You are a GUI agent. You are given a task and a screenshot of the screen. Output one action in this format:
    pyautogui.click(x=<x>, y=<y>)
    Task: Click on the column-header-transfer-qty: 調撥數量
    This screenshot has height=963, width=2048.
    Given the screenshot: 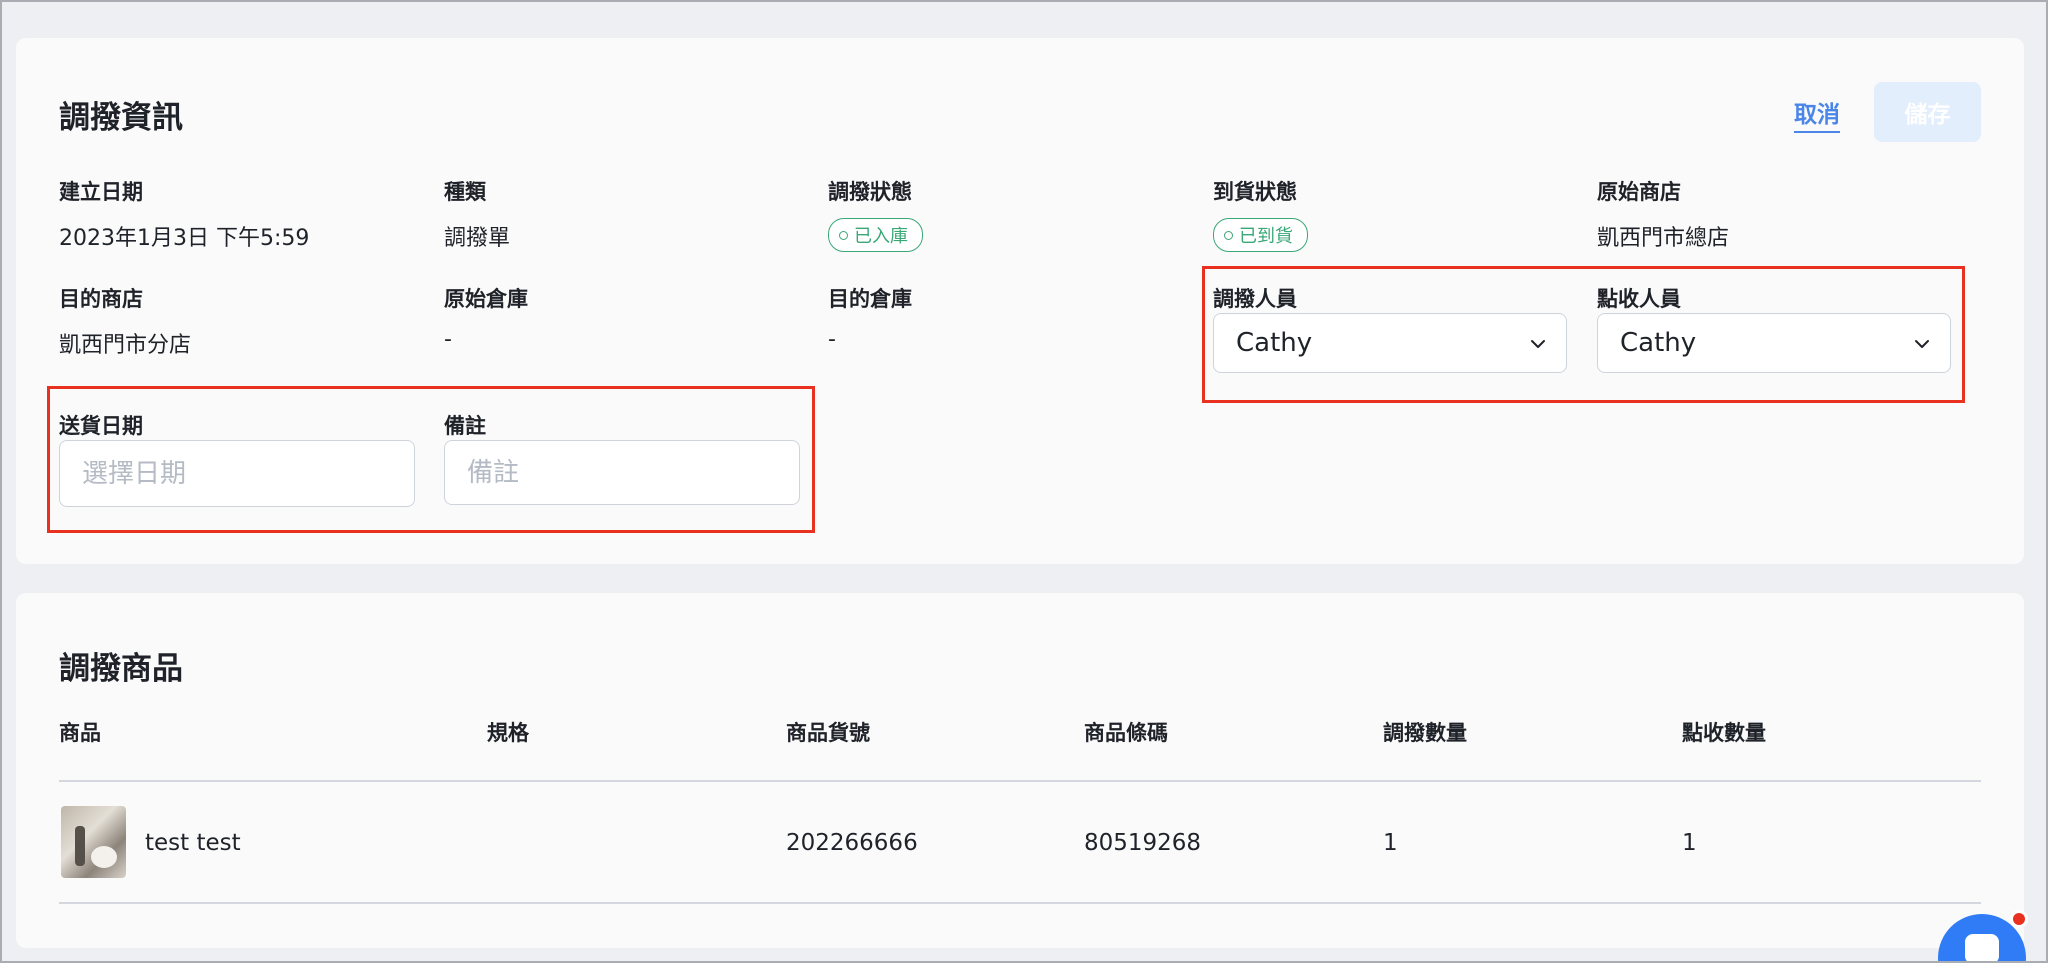 What is the action you would take?
    pyautogui.click(x=1425, y=733)
    